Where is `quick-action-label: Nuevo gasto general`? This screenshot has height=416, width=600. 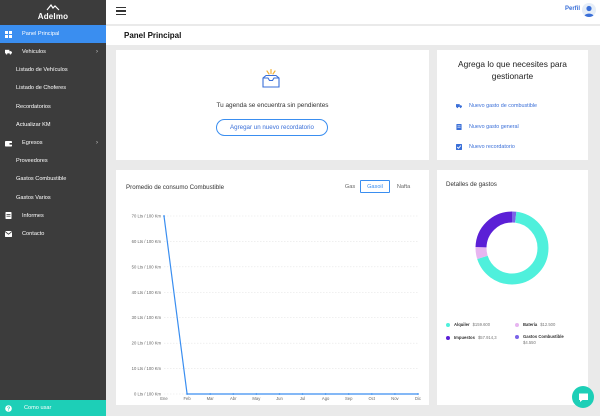
quick-action-label: Nuevo gasto general is located at coordinates (494, 127).